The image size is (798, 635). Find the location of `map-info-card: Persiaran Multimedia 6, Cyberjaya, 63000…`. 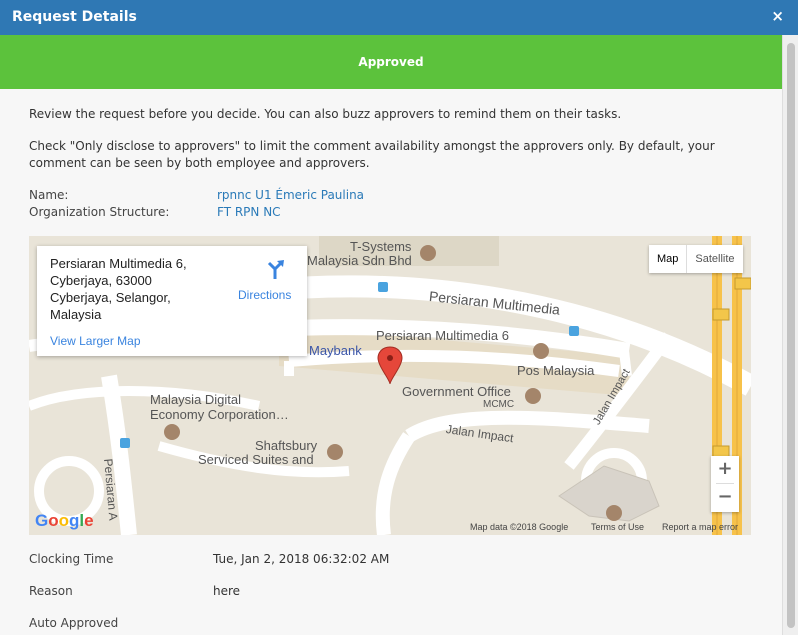

map-info-card: Persiaran Multimedia 6, Cyberjaya, 63000… is located at coordinates (172, 301).